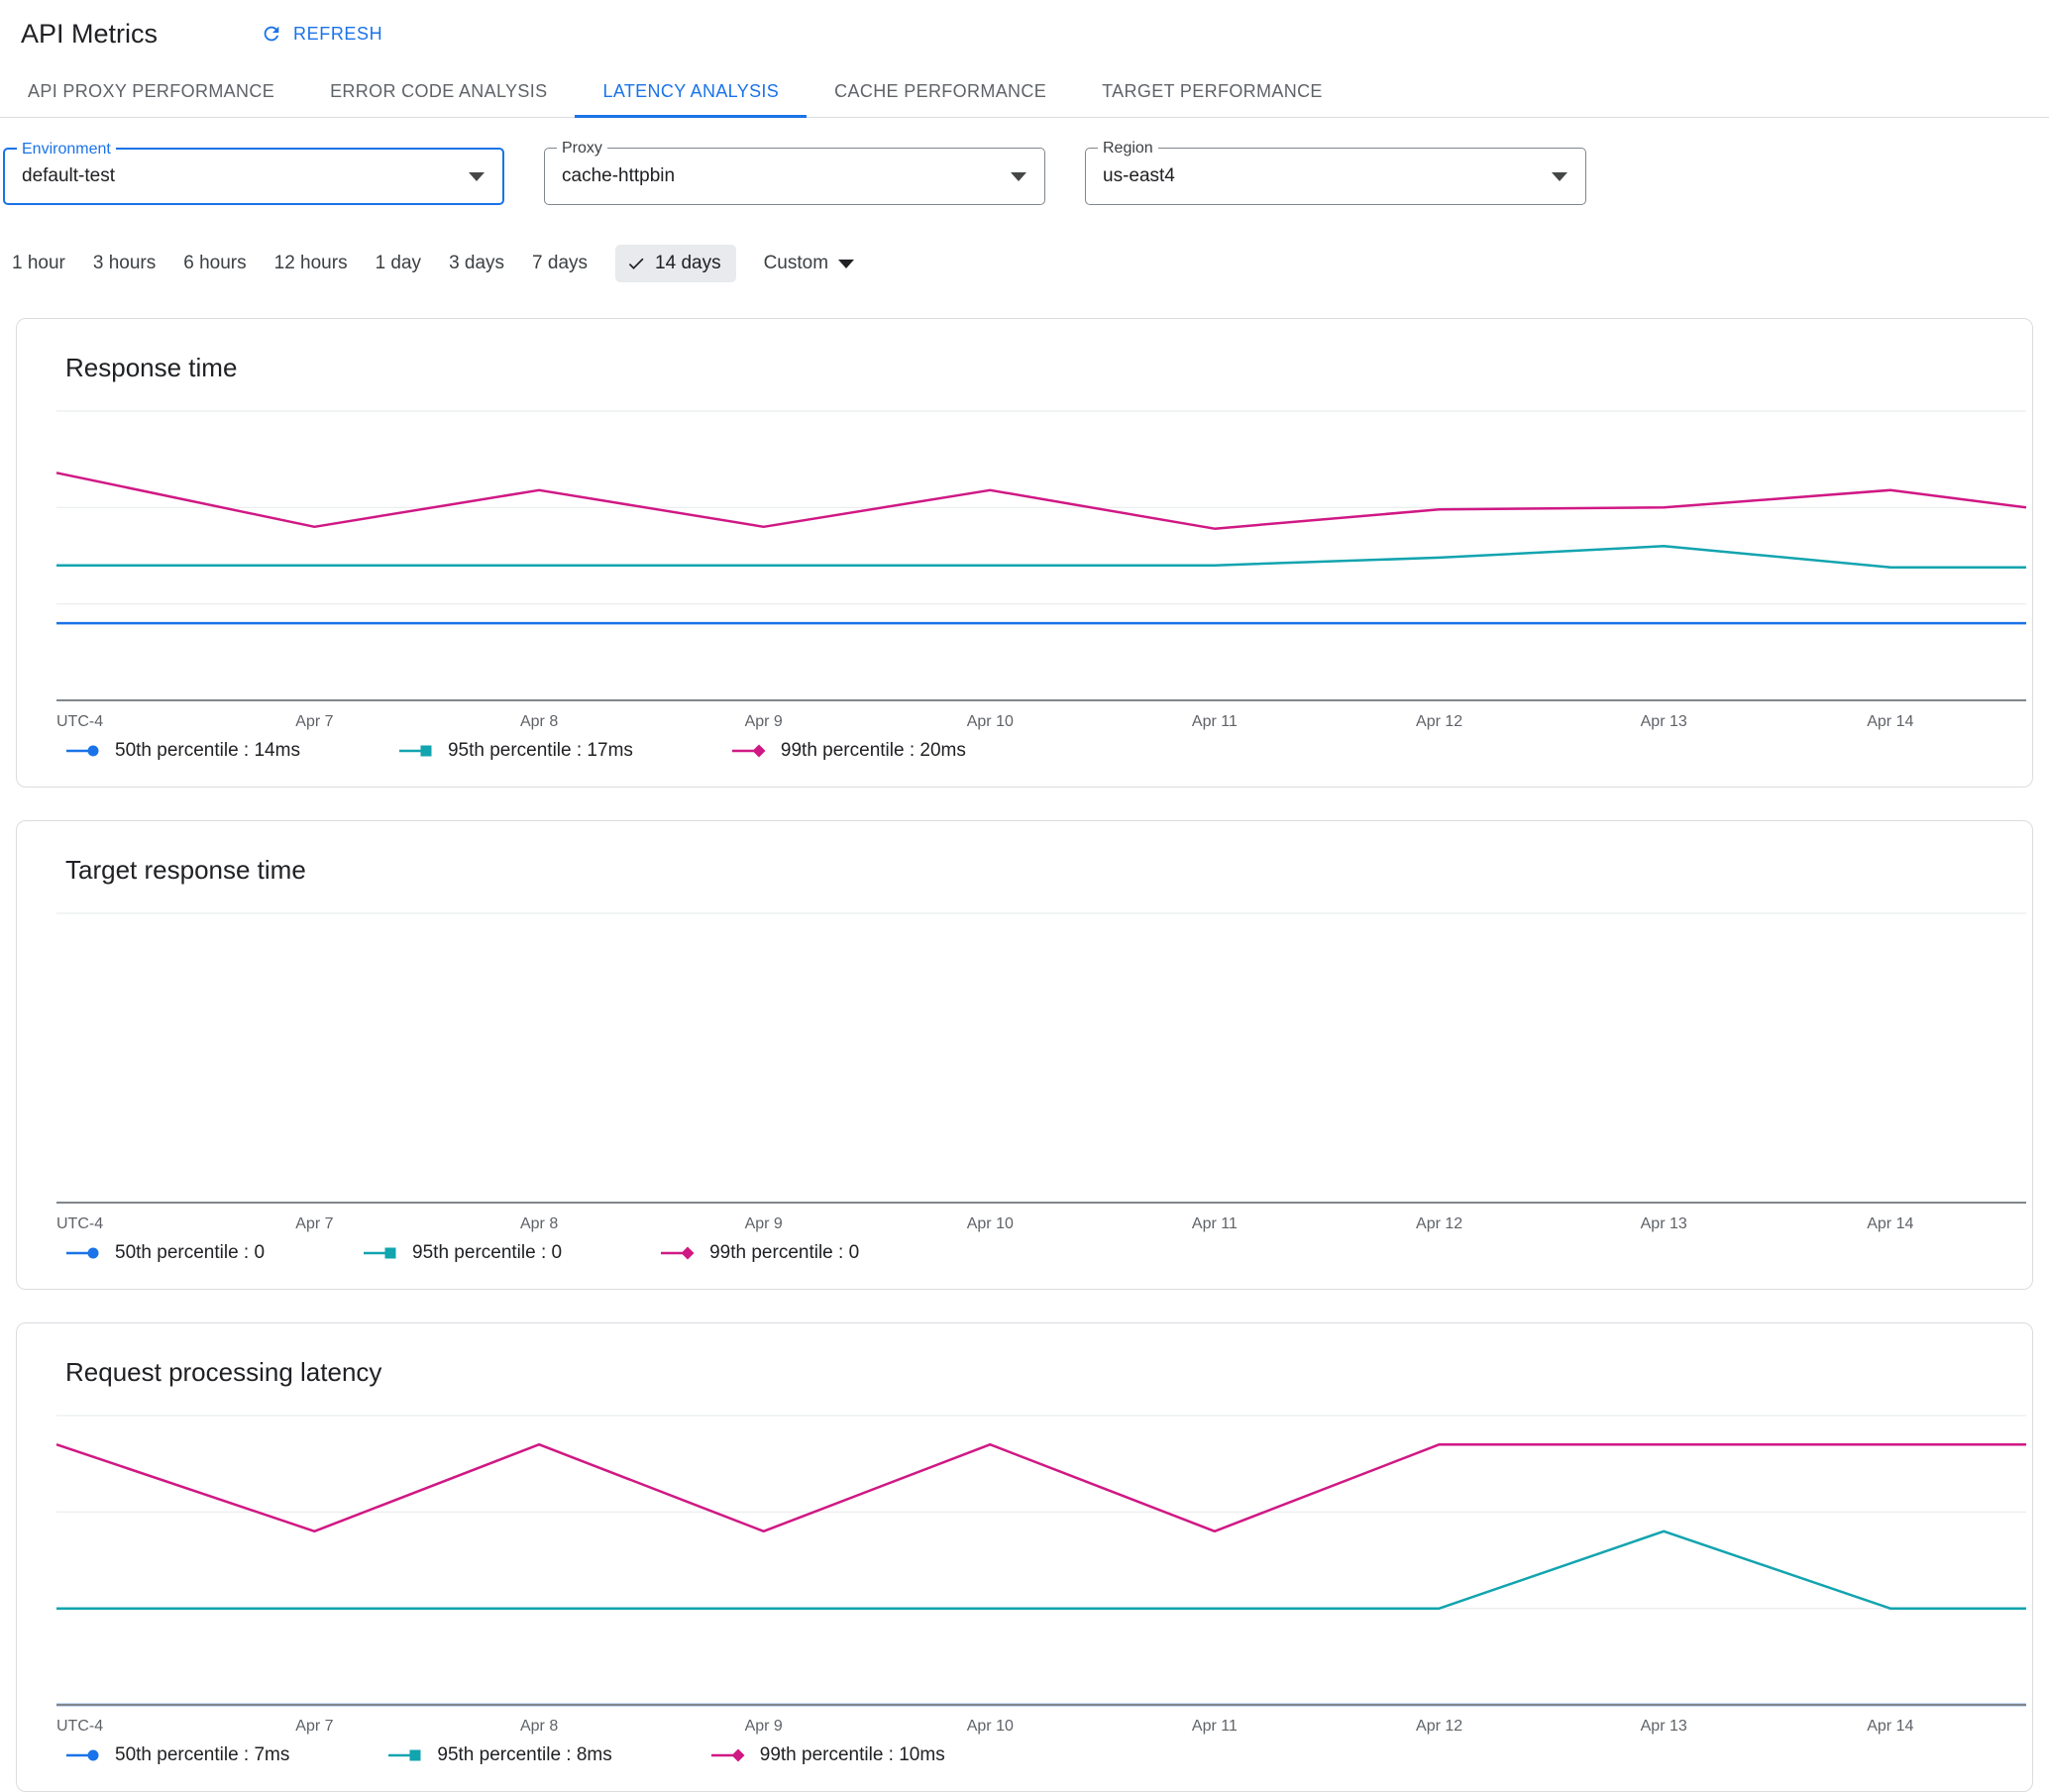 The height and width of the screenshot is (1792, 2049). Describe the element at coordinates (223, 1372) in the screenshot. I see `chart-title-request-processing-latency: Request processing latency` at that location.